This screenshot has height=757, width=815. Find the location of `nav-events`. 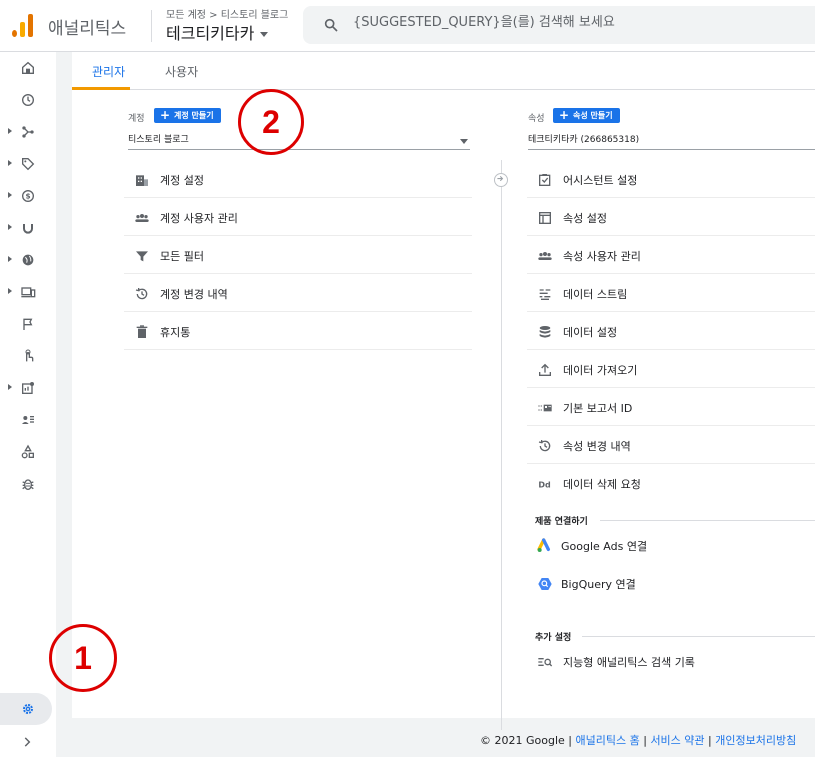

nav-events is located at coordinates (28, 324).